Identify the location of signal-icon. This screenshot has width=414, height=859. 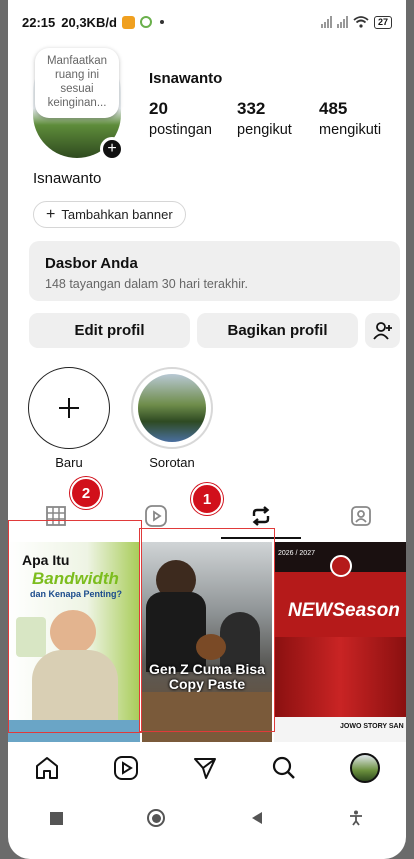
(326, 22).